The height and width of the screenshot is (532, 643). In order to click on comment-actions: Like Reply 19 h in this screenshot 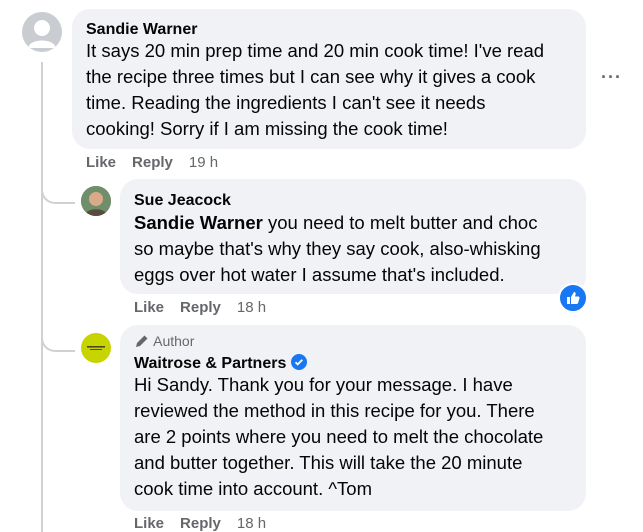, I will do `click(160, 162)`.